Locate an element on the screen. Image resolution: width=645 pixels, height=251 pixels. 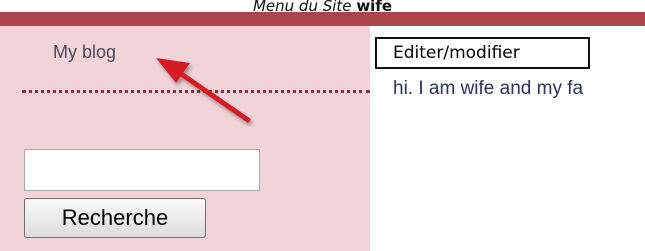
site-menu-caption: Menu du Site wife is located at coordinates (322, 6).